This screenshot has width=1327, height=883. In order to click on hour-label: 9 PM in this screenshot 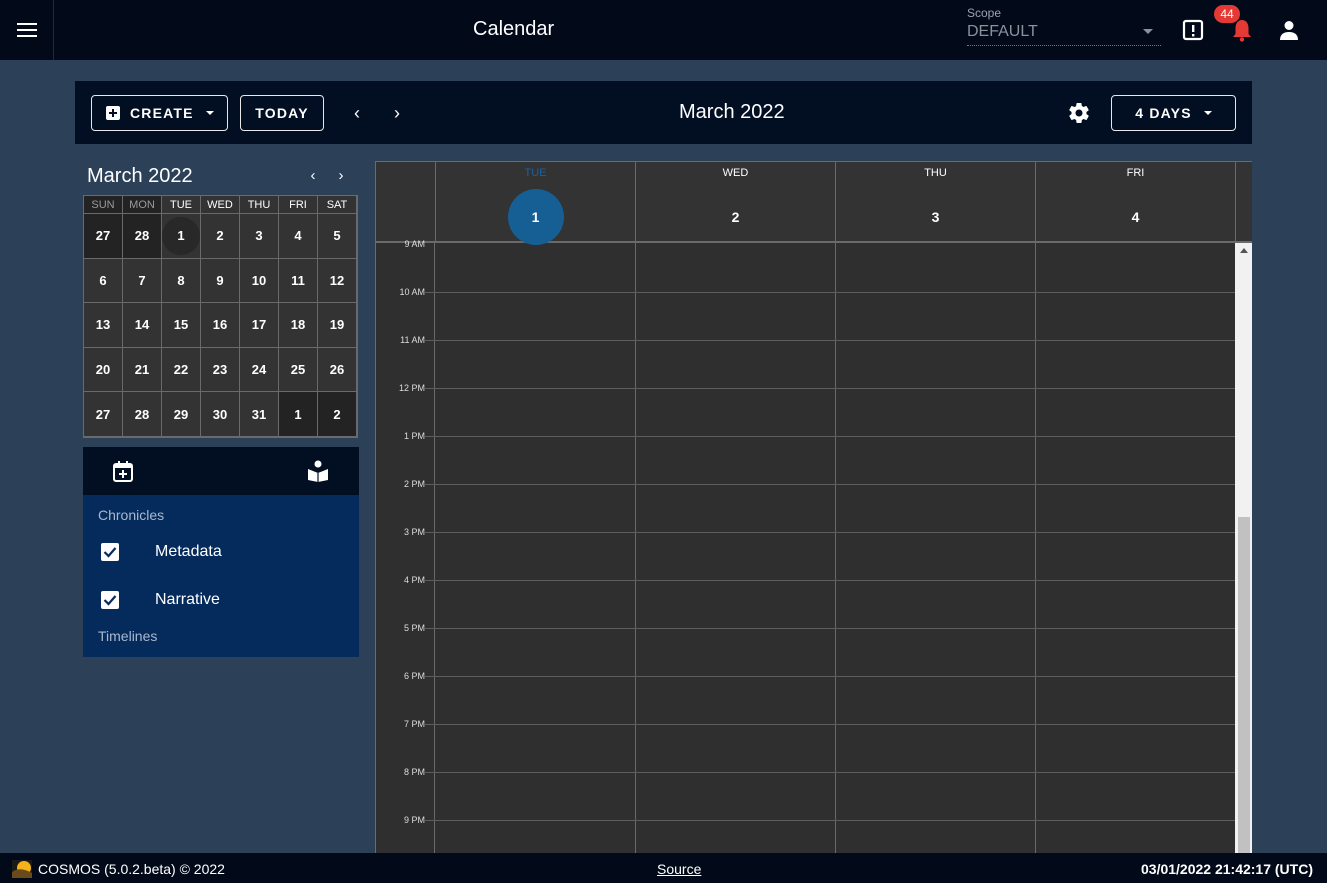, I will do `click(414, 820)`.